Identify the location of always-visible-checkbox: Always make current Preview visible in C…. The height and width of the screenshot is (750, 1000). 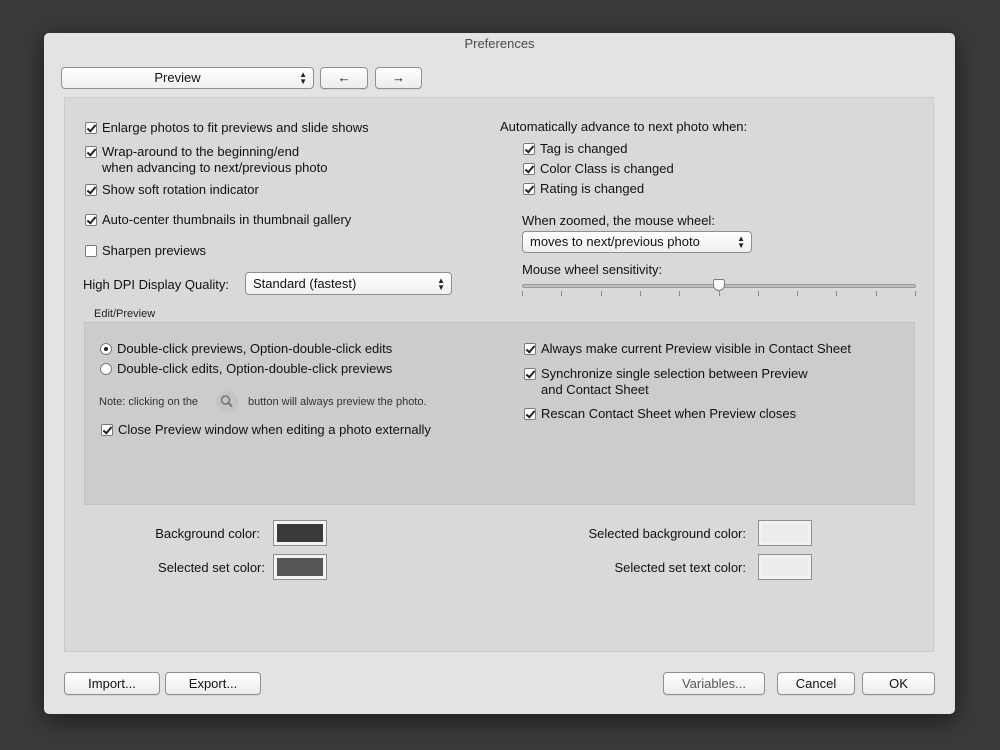
(687, 349).